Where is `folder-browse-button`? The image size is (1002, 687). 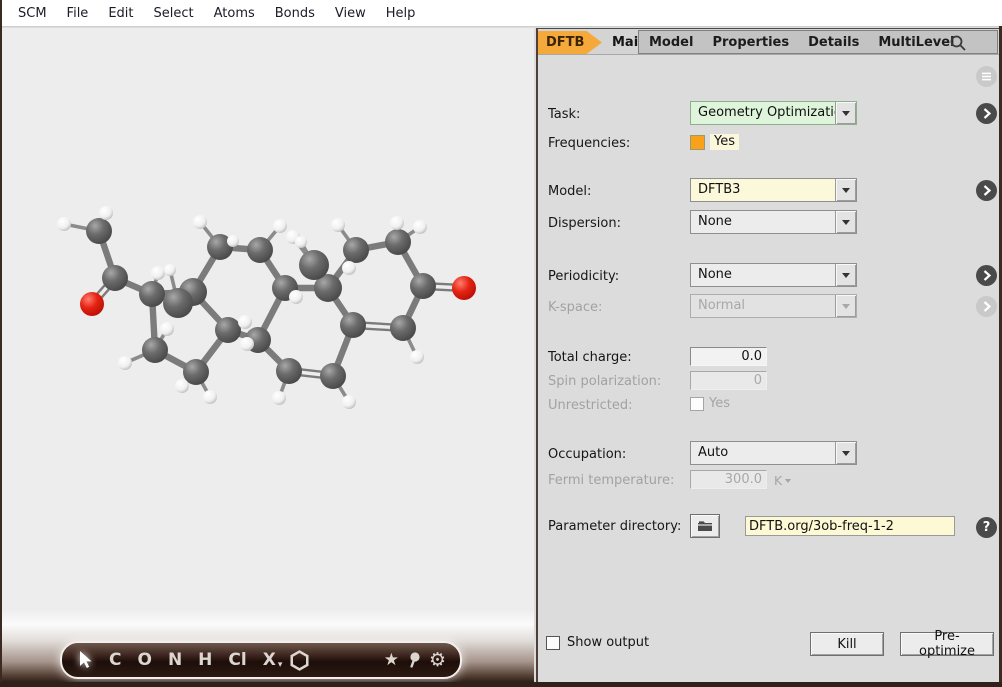
folder-browse-button is located at coordinates (705, 526).